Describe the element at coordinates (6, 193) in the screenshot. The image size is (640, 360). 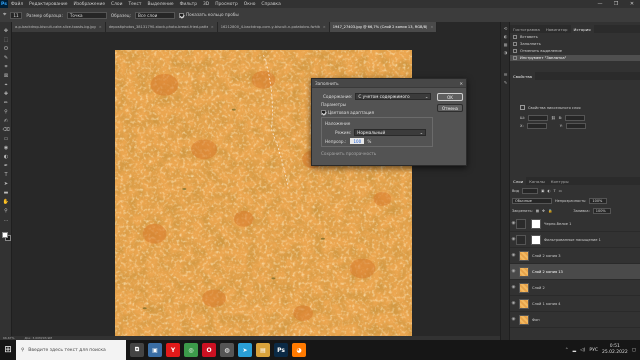
I see `shape-icon: ▬` at that location.